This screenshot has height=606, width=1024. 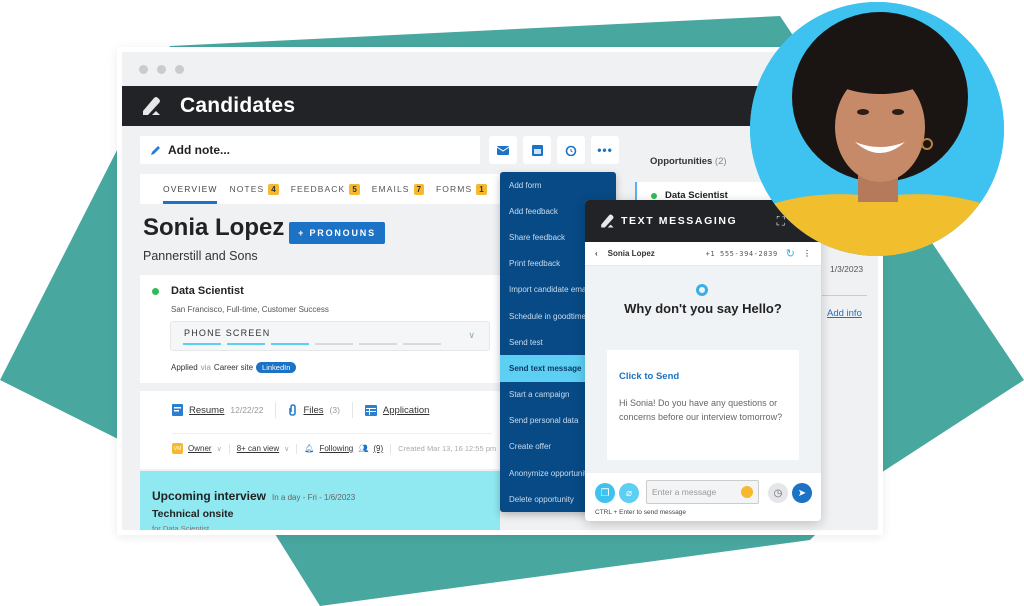 I want to click on attach-button: ⌀, so click(x=629, y=493).